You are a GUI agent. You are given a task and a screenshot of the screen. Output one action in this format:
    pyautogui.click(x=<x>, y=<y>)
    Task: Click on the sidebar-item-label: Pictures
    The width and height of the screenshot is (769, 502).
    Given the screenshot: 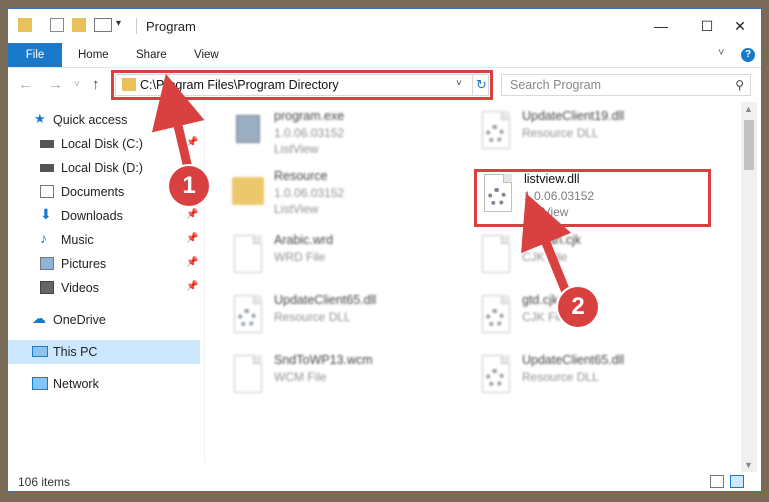 What is the action you would take?
    pyautogui.click(x=84, y=264)
    